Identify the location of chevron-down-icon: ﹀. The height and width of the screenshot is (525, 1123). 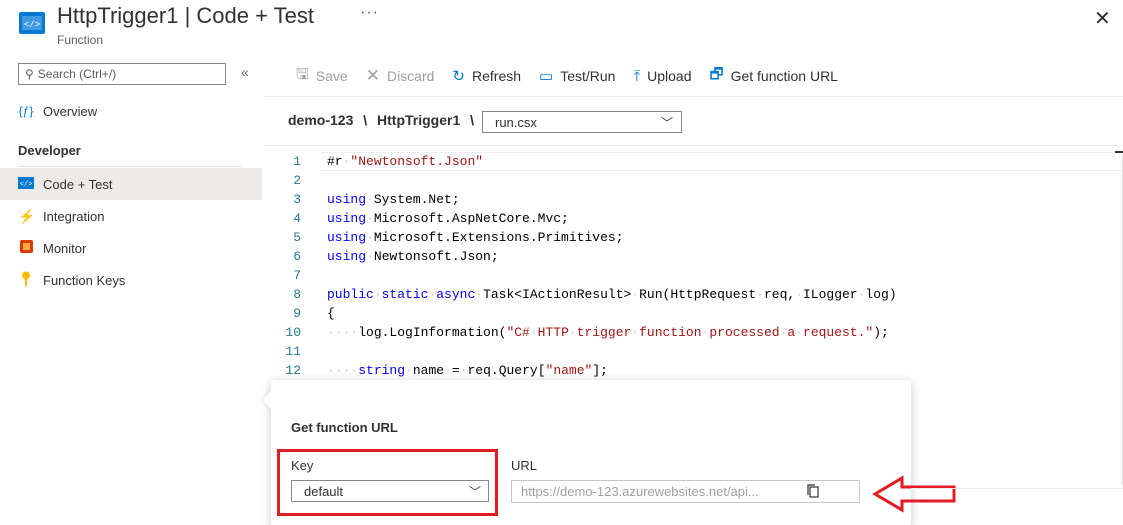
(666, 123).